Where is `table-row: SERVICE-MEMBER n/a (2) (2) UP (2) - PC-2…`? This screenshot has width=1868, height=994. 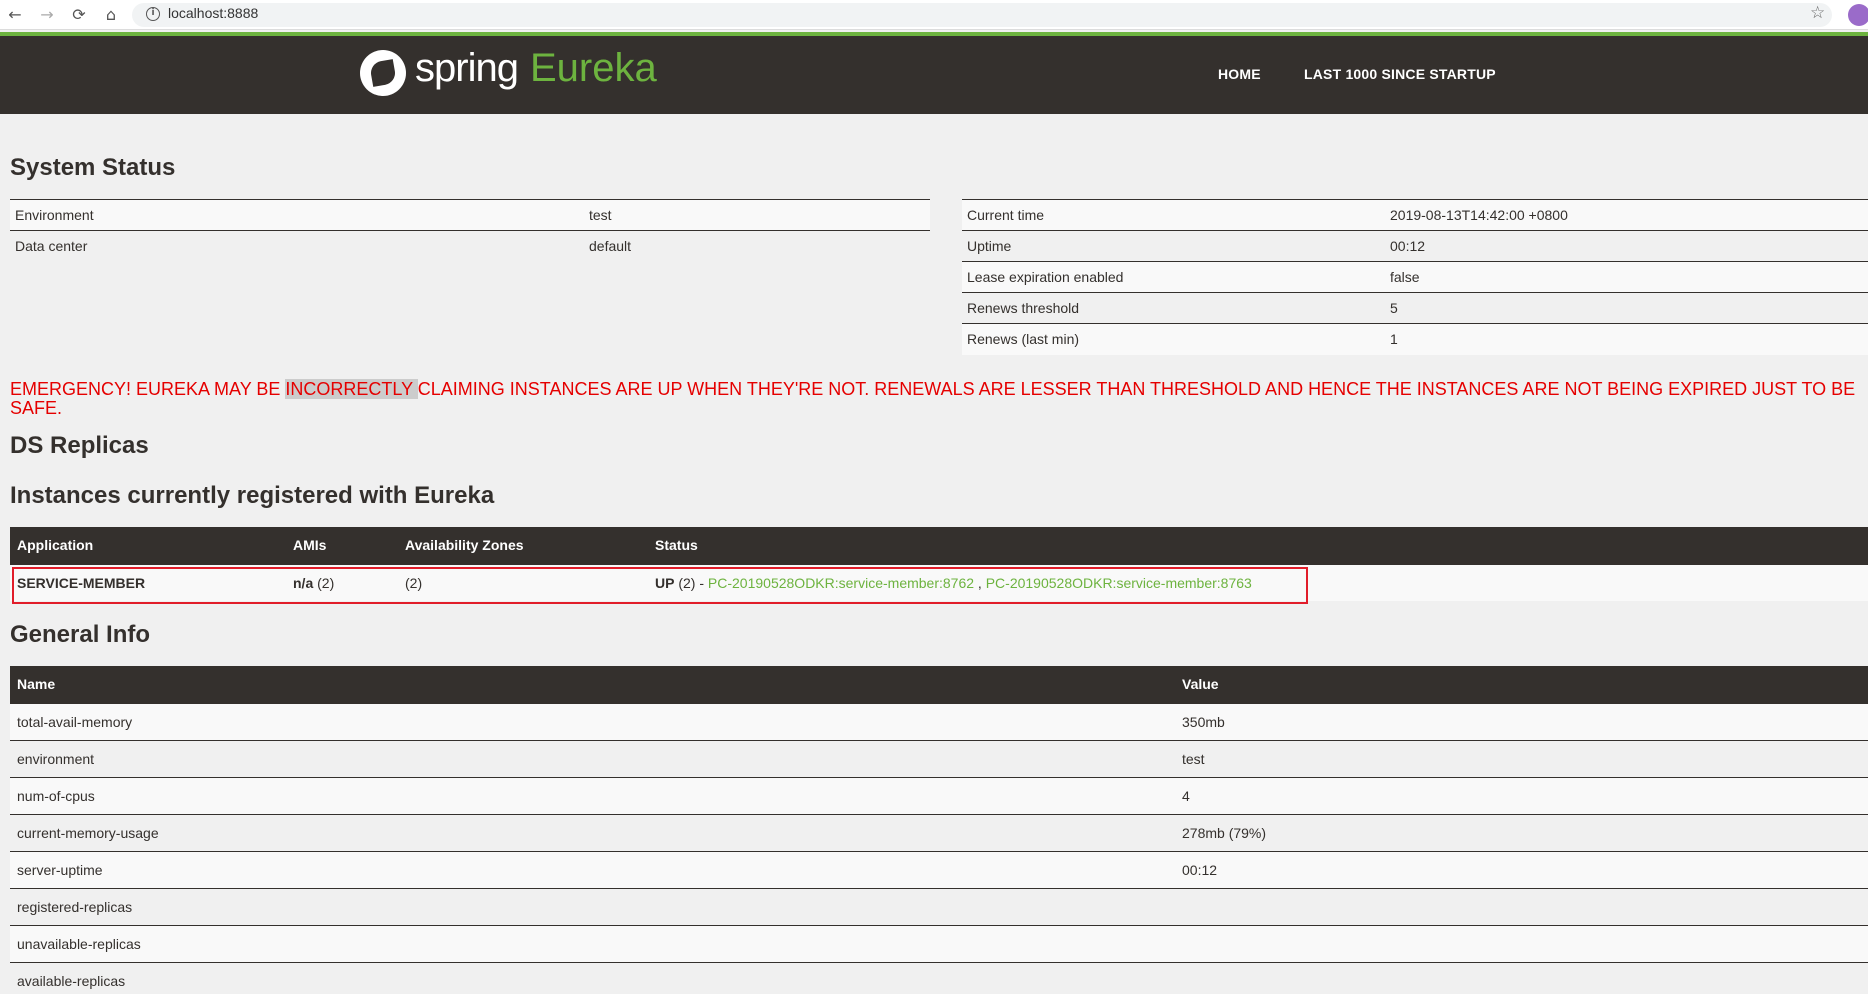
table-row: SERVICE-MEMBER n/a (2) (2) UP (2) - PC-2… is located at coordinates (939, 582).